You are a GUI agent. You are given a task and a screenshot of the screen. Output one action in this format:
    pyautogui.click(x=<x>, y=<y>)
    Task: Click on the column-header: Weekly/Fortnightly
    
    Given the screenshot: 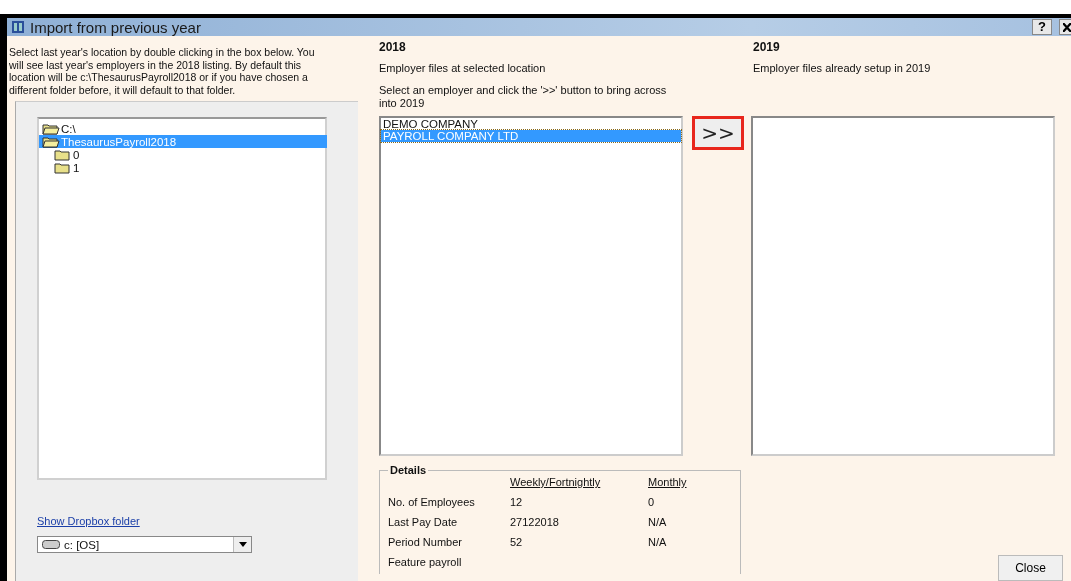 What is the action you would take?
    pyautogui.click(x=556, y=482)
    